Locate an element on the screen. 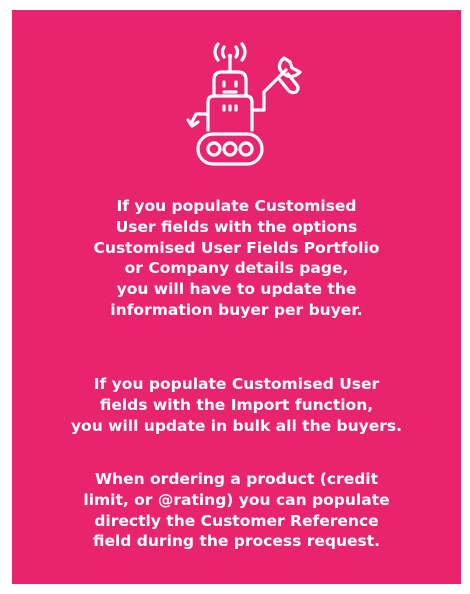 This screenshot has width=470, height=594. text-line: or Company details page, is located at coordinates (236, 268).